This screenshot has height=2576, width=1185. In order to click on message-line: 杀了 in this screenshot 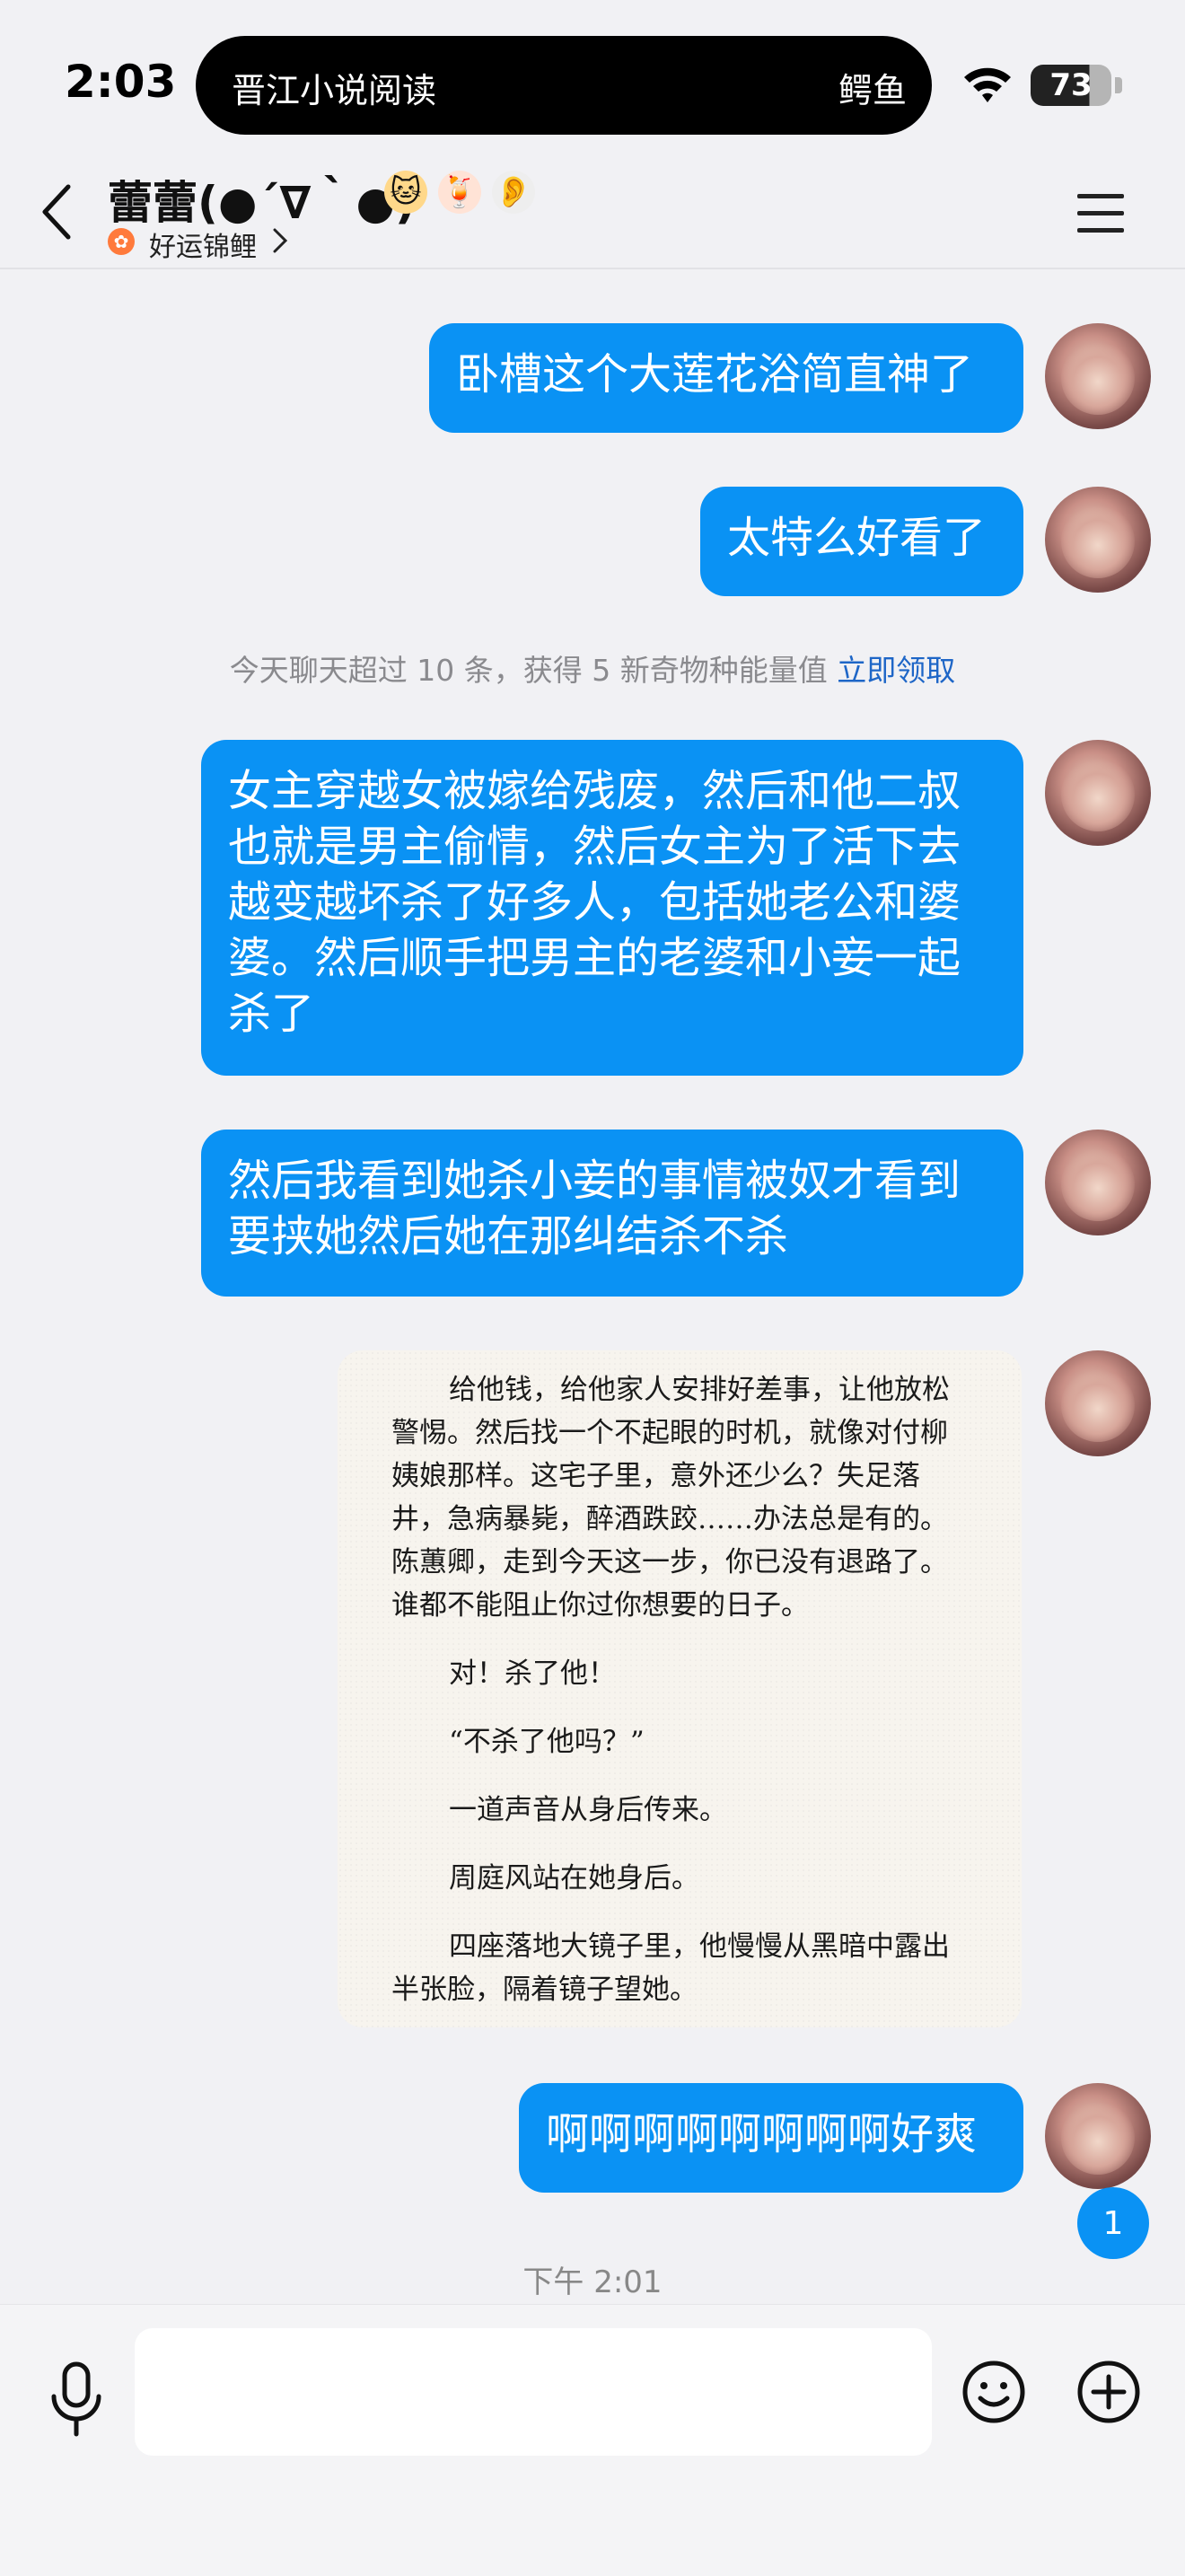, I will do `click(271, 1014)`.